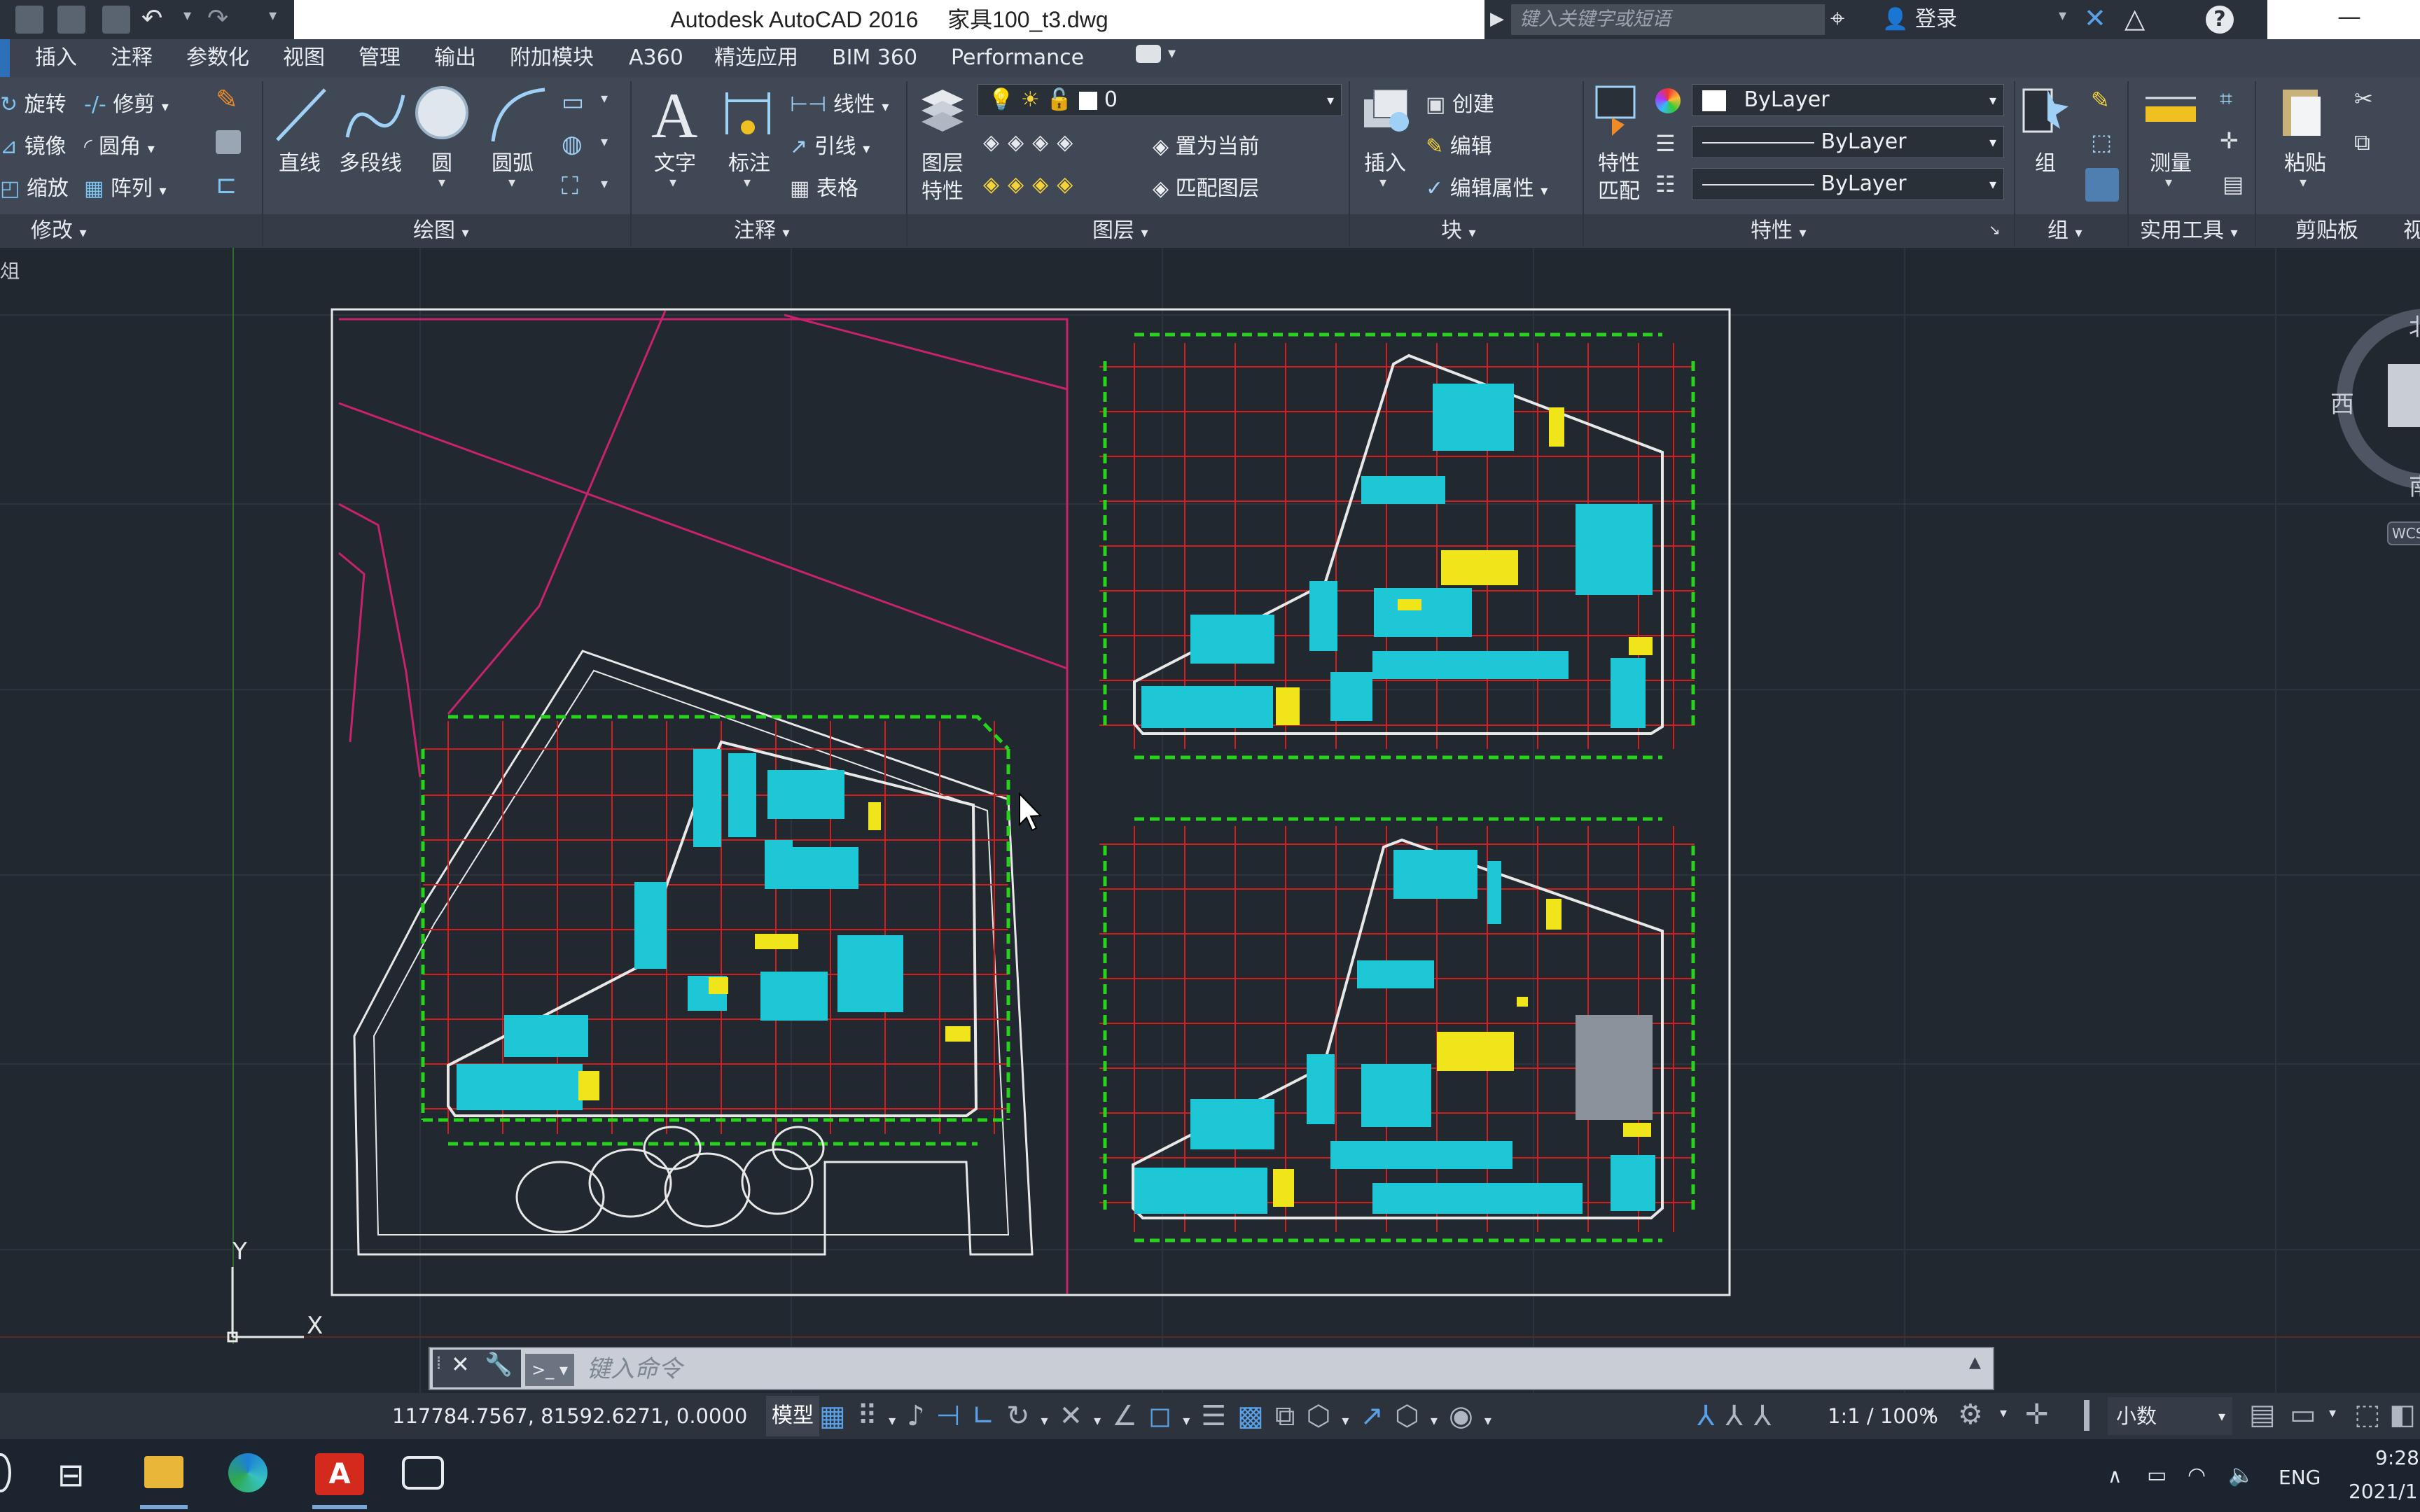 The height and width of the screenshot is (1512, 2420). I want to click on undo-icon: ↶, so click(151, 18).